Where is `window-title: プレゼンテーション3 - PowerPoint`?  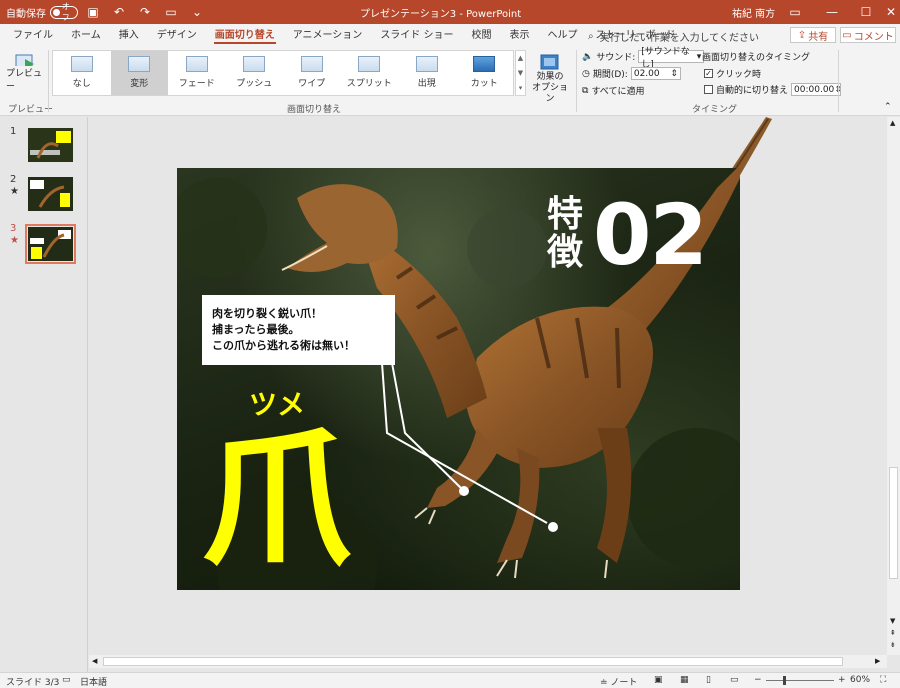 window-title: プレゼンテーション3 - PowerPoint is located at coordinates (441, 14).